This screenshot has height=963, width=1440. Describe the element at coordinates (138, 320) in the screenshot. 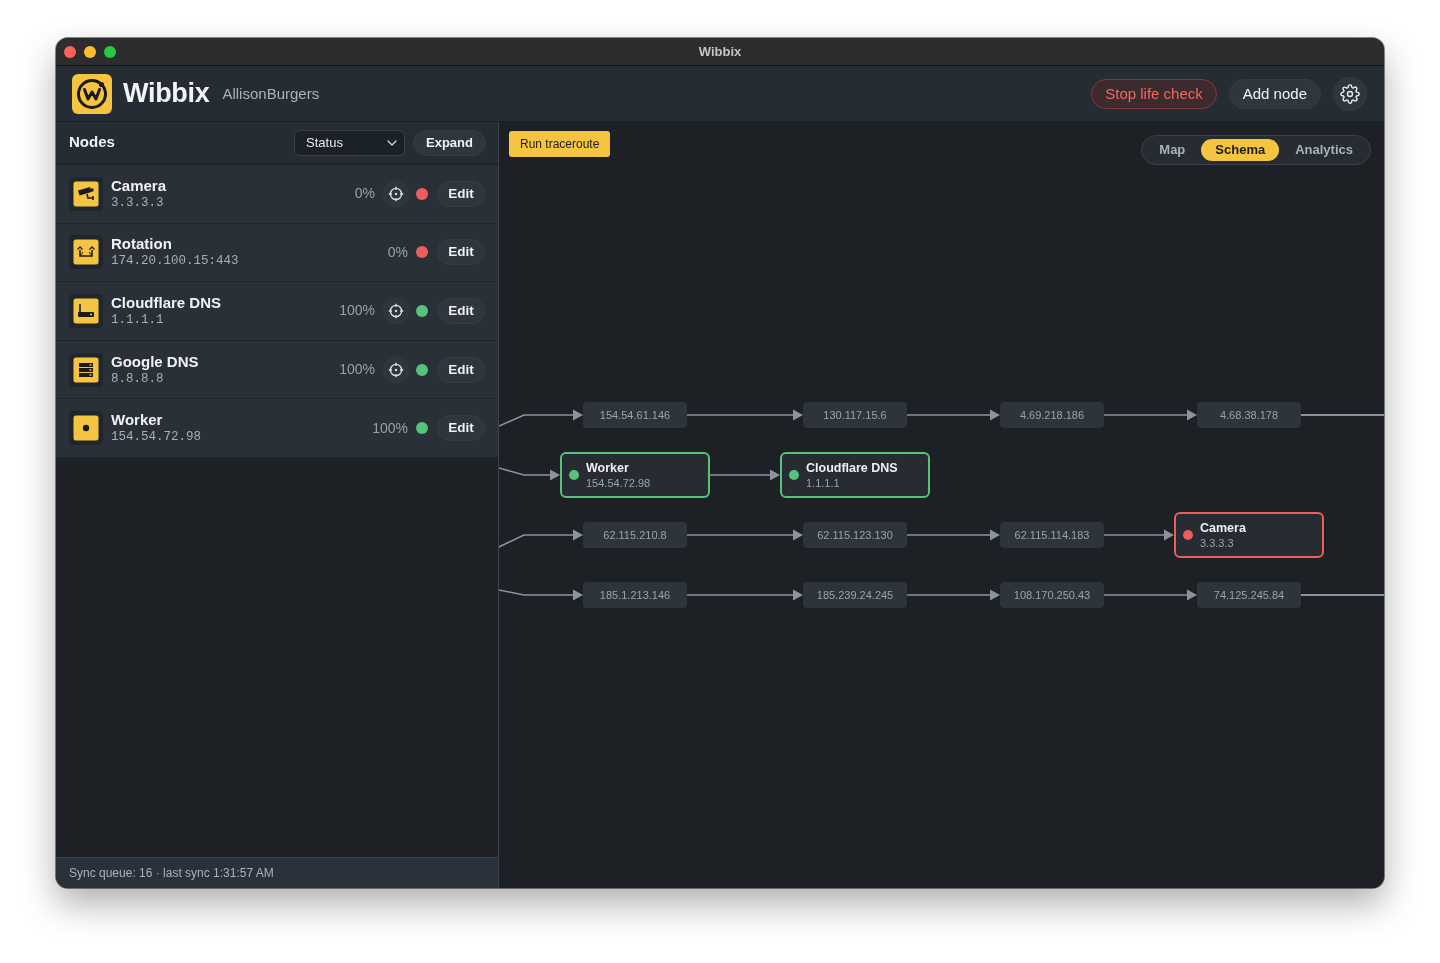

I see `node-address: 1.1.1.1` at that location.